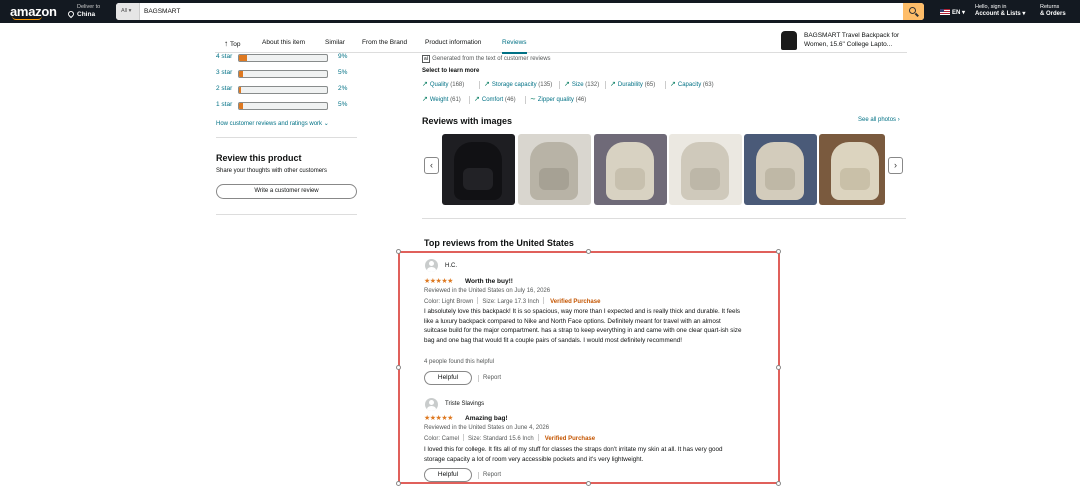 This screenshot has height=487, width=1080. Describe the element at coordinates (514, 46) in the screenshot. I see `tab-reviews: Reviews` at that location.